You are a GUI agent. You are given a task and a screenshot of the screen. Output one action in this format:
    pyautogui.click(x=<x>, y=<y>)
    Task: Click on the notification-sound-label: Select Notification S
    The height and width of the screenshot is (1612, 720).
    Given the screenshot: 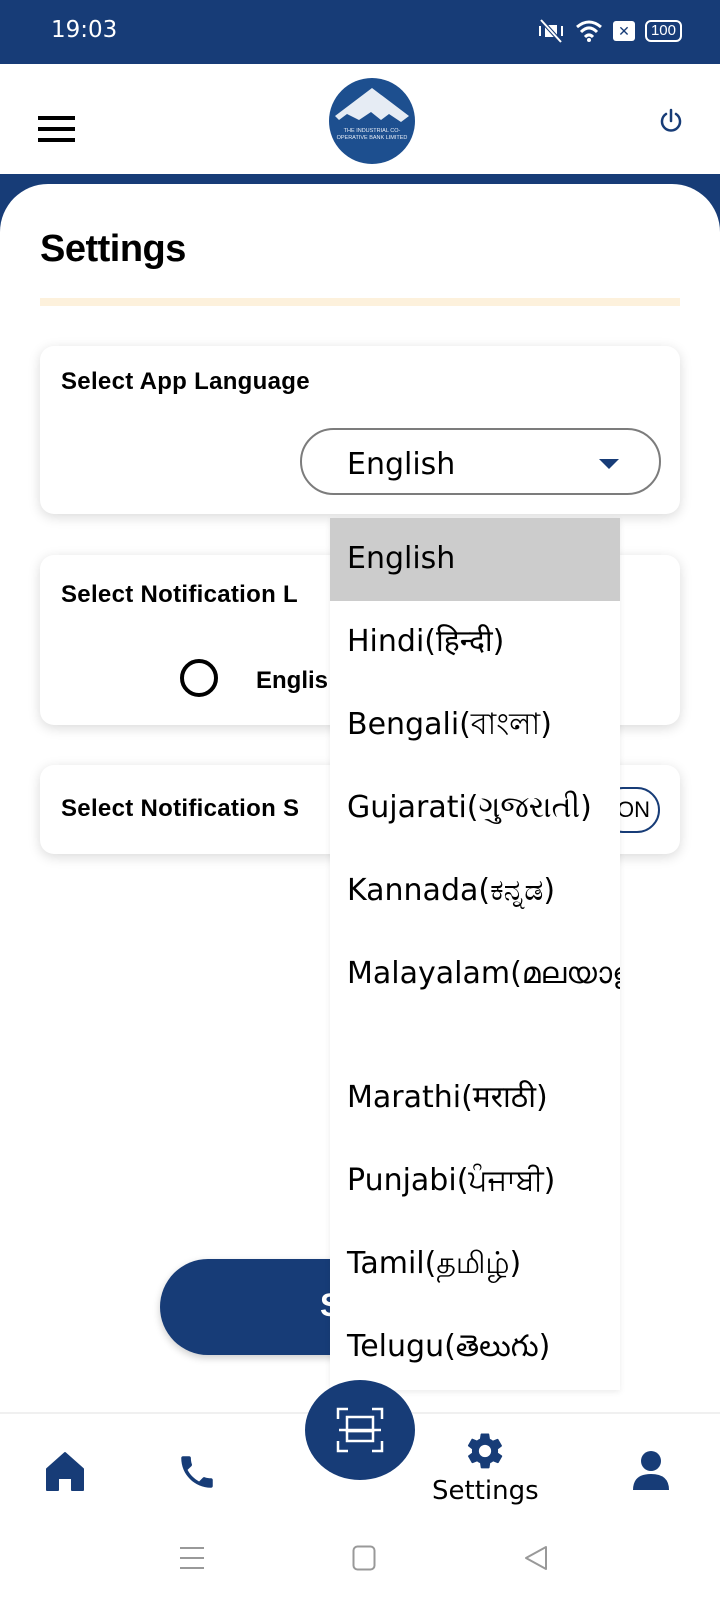 What is the action you would take?
    pyautogui.click(x=180, y=808)
    